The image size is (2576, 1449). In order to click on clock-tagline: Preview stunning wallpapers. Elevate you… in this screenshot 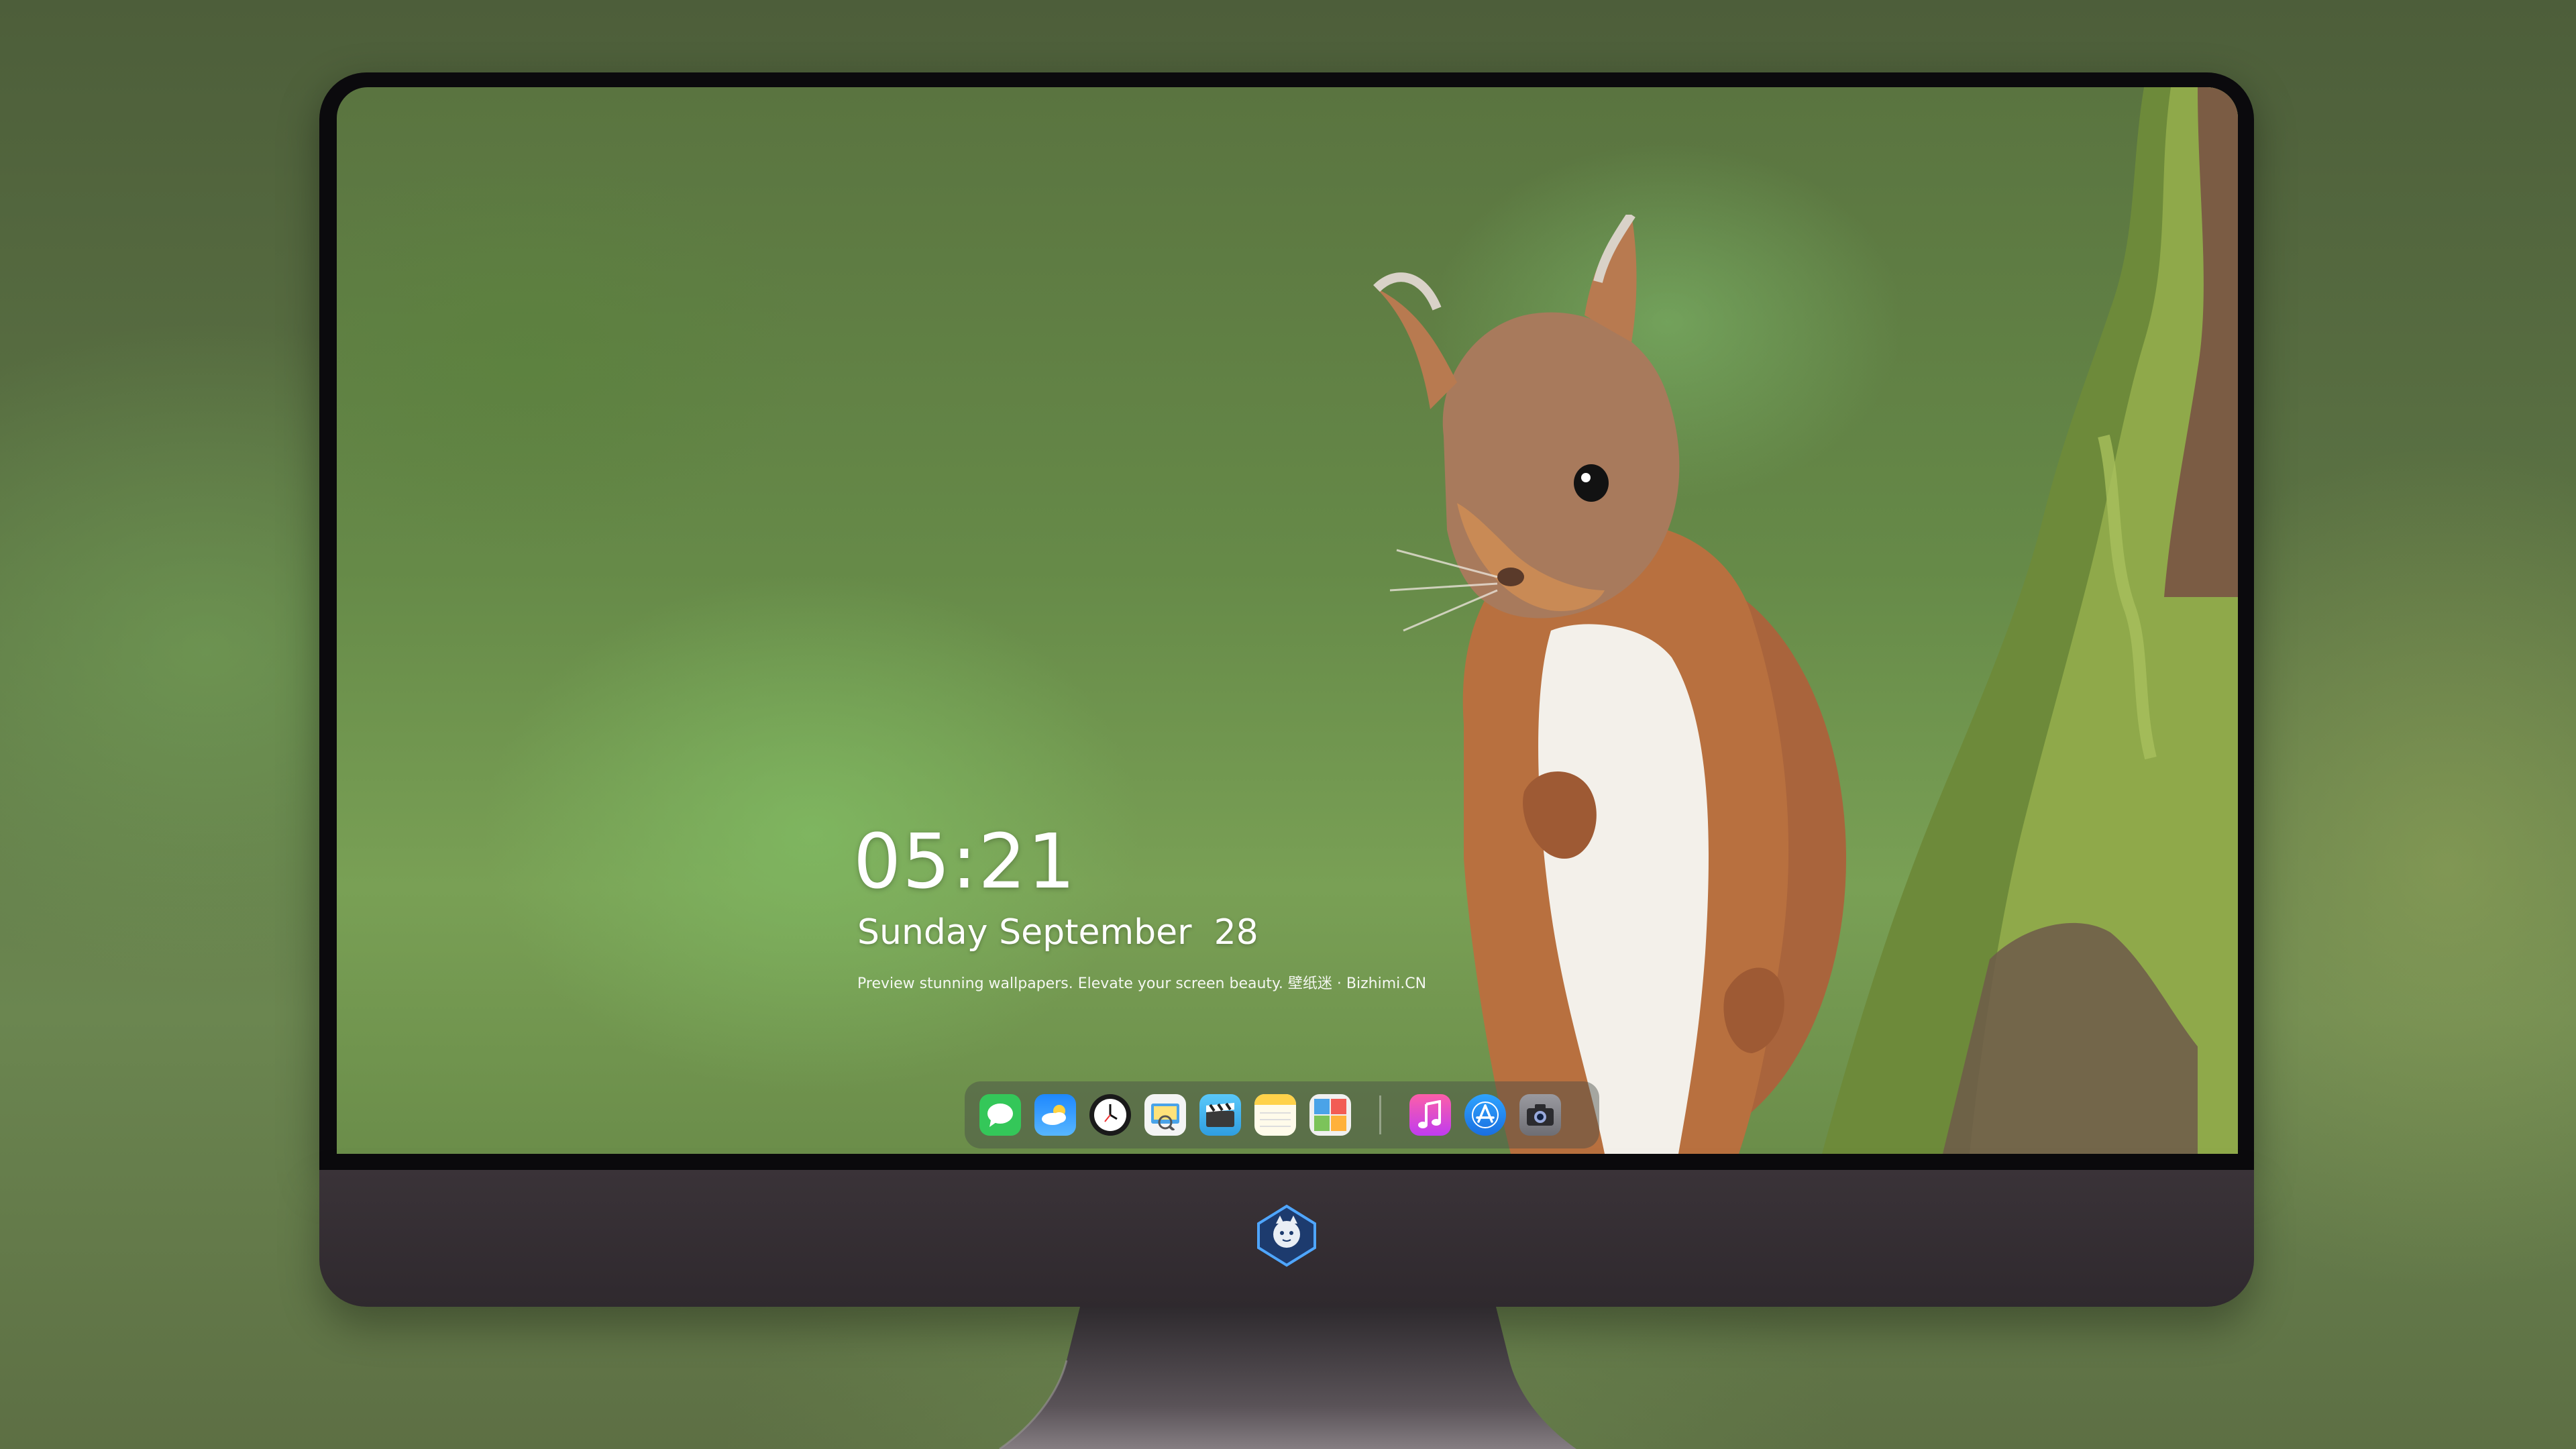, I will do `click(1142, 983)`.